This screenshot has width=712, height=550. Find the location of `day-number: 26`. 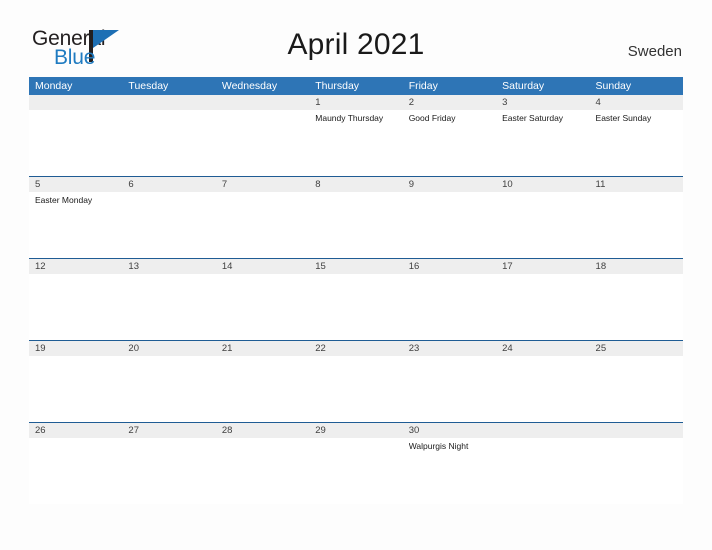

day-number: 26 is located at coordinates (76, 430).